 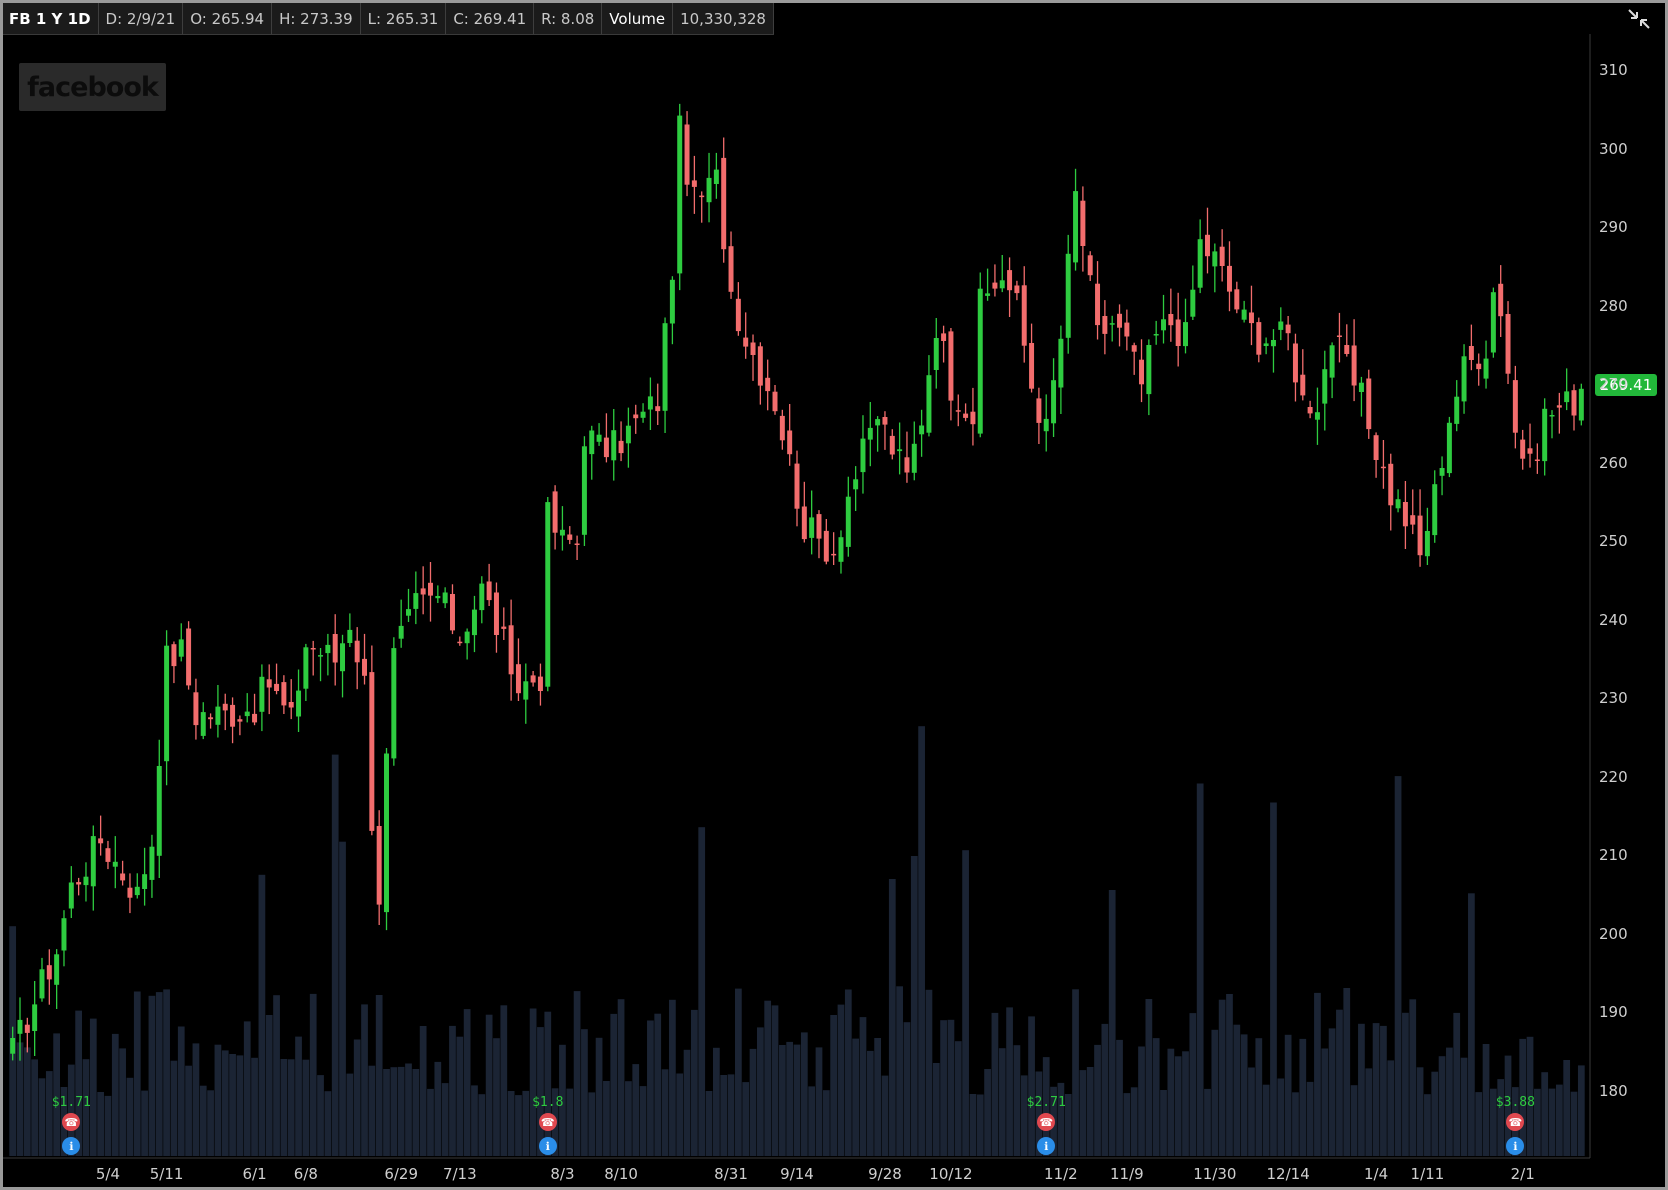 What do you see at coordinates (404, 18) in the screenshot?
I see `low-readout: L: 265.31` at bounding box center [404, 18].